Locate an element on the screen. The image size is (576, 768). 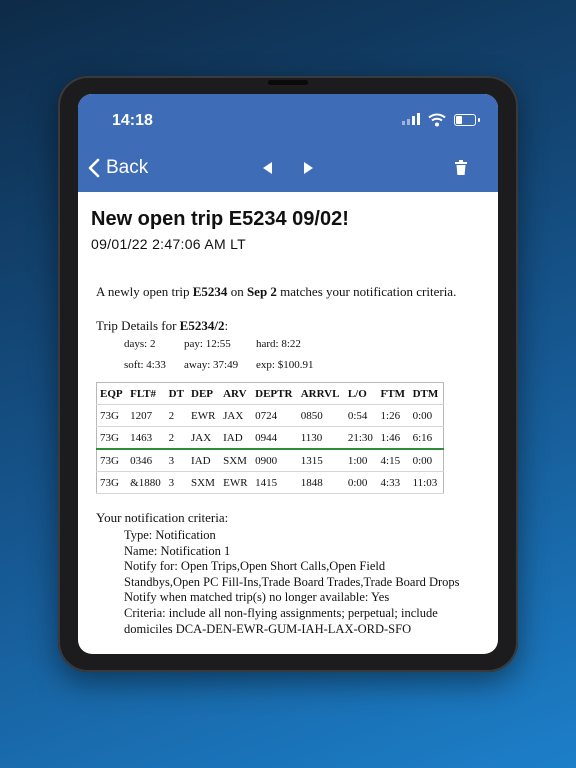
header-cell: FTM is located at coordinates (393, 393).